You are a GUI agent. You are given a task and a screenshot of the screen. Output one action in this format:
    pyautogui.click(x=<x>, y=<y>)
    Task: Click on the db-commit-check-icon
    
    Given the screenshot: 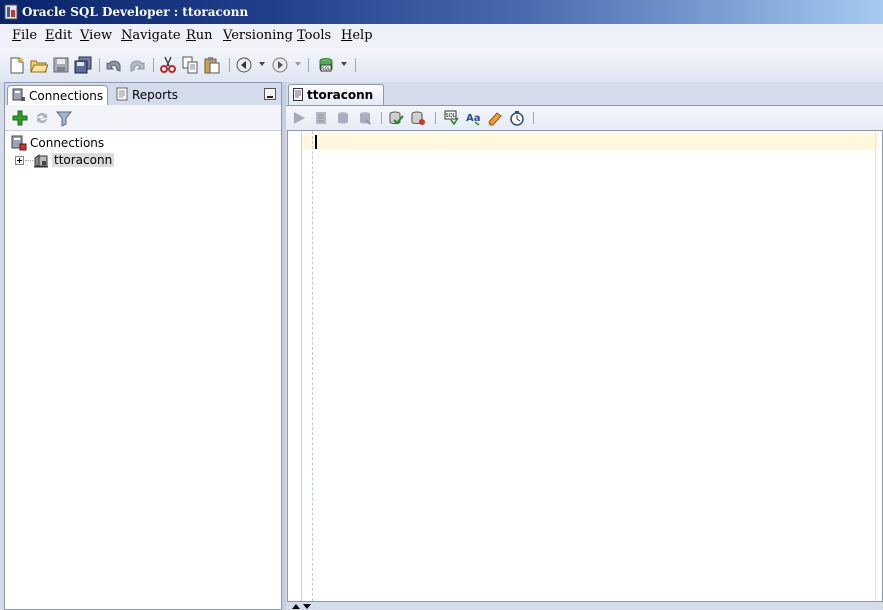 What is the action you would take?
    pyautogui.click(x=396, y=118)
    